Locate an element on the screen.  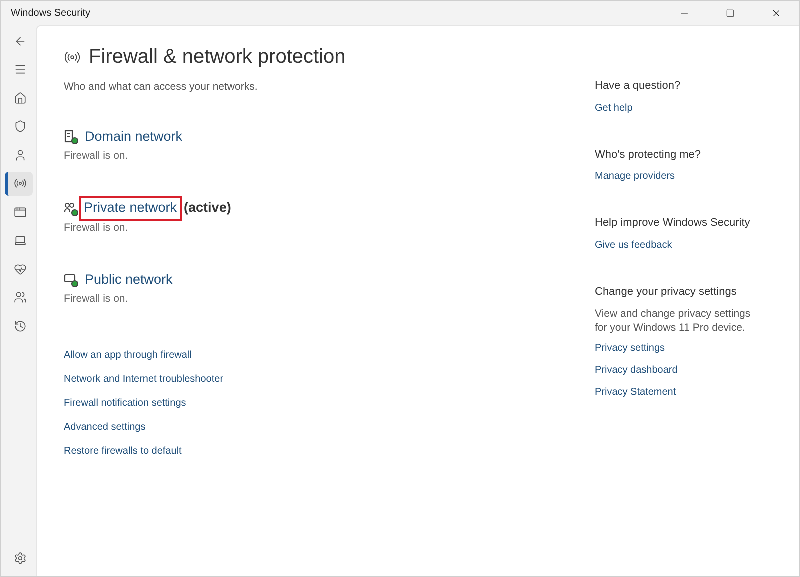
section-heading: Help improve Windows Security is located at coordinates (672, 223).